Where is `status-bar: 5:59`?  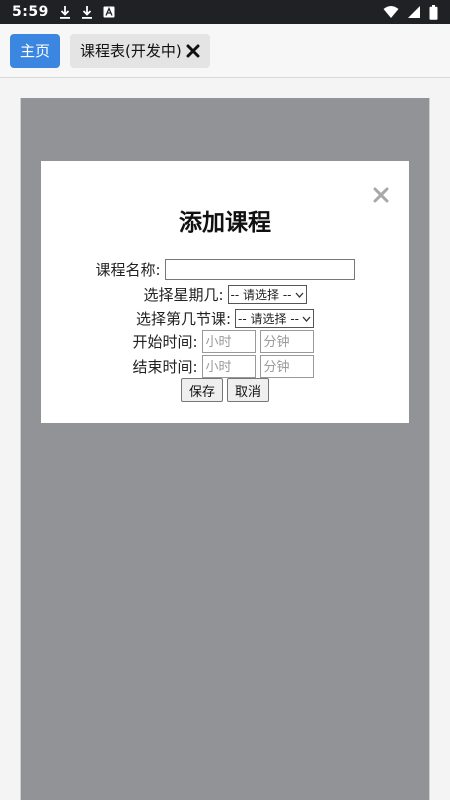 status-bar: 5:59 is located at coordinates (225, 12).